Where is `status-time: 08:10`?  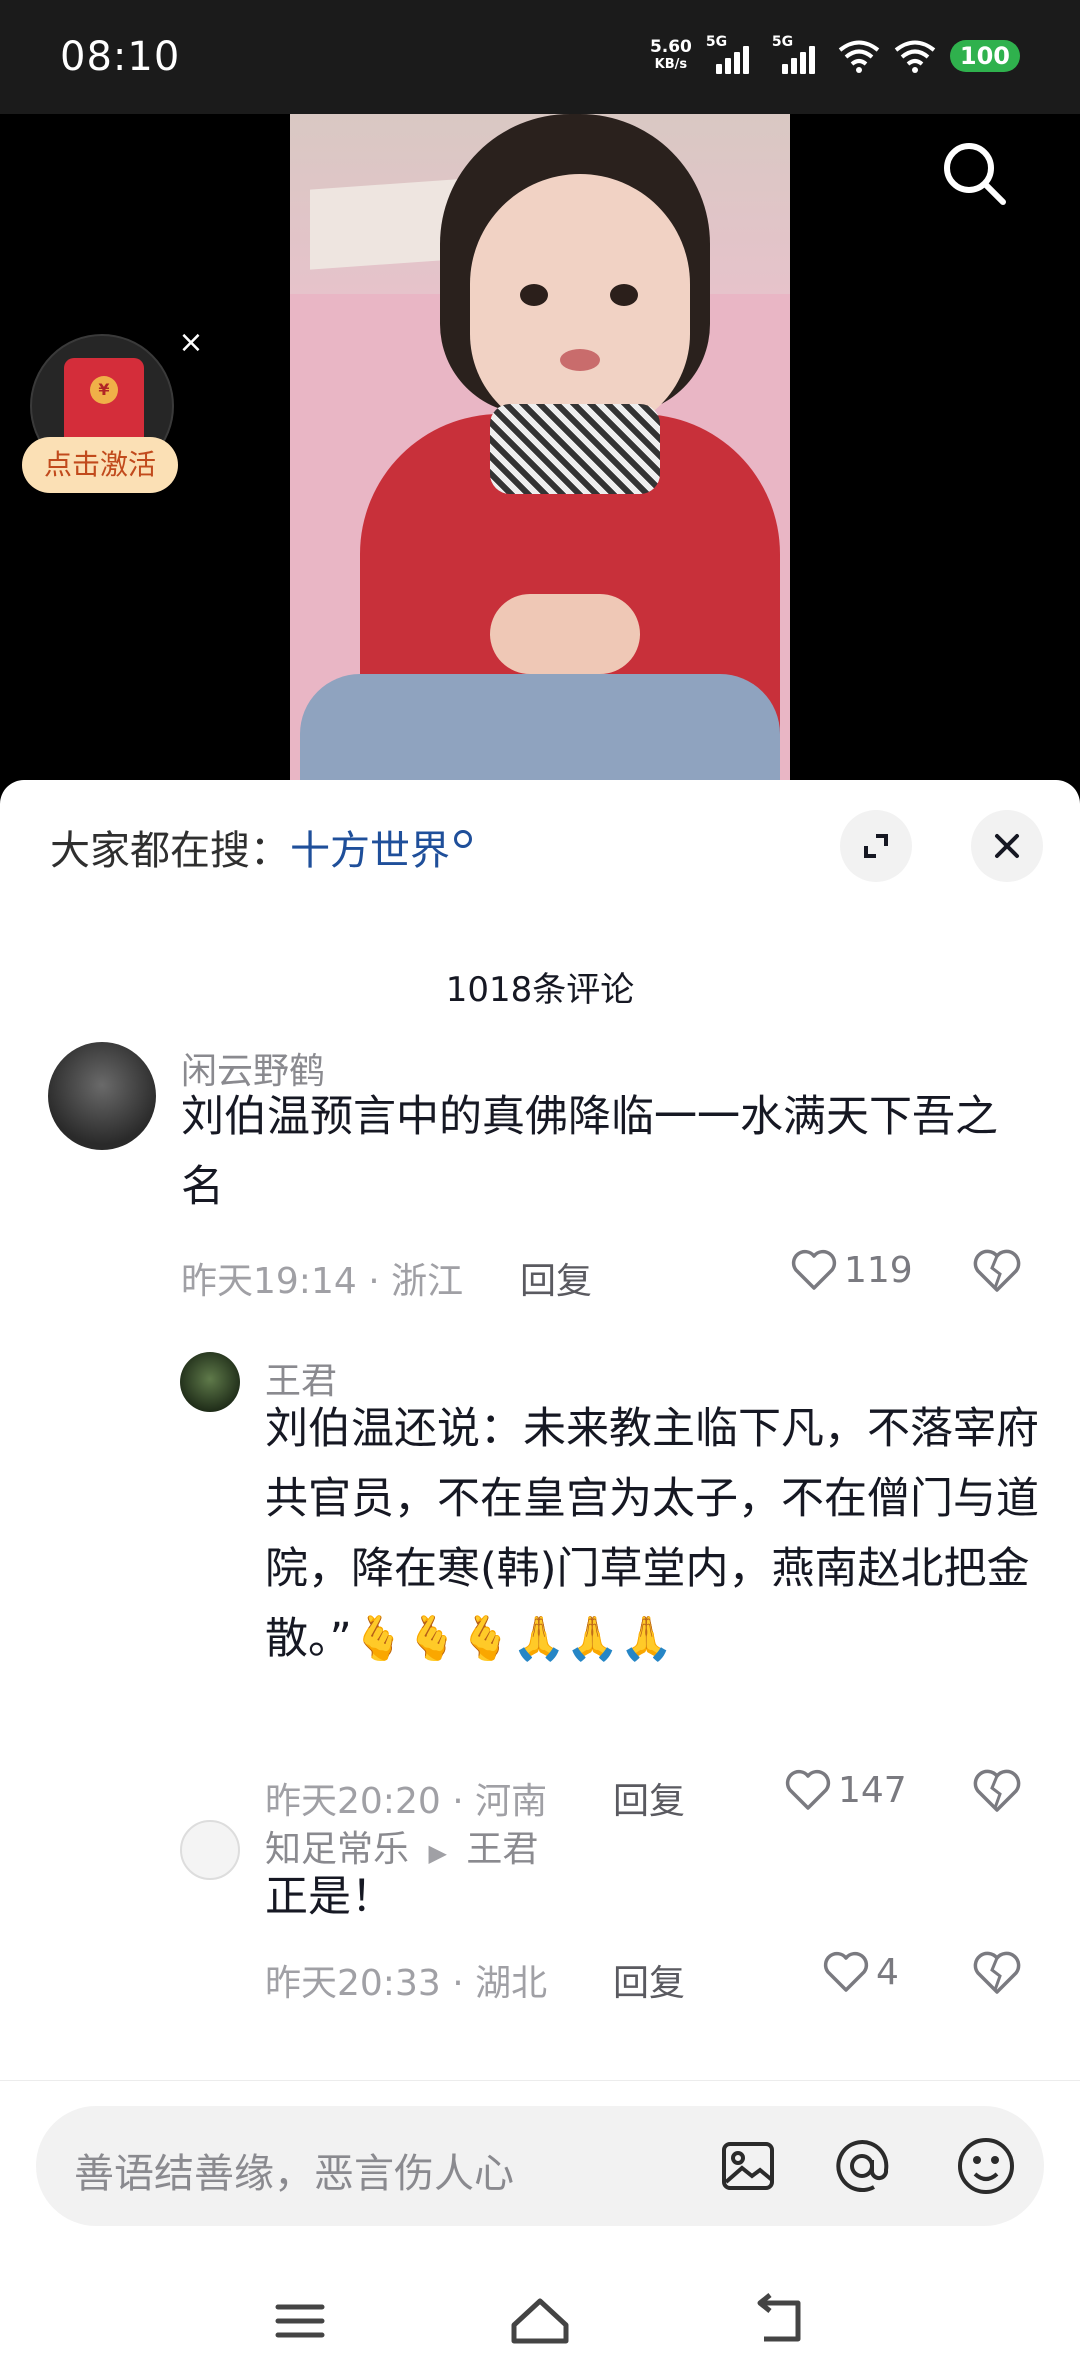 status-time: 08:10 is located at coordinates (120, 57).